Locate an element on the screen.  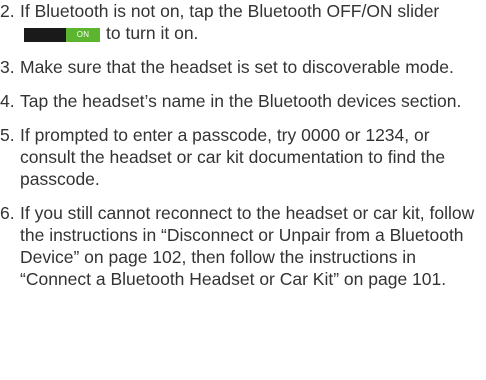
step-number: 5. is located at coordinates (7, 135).